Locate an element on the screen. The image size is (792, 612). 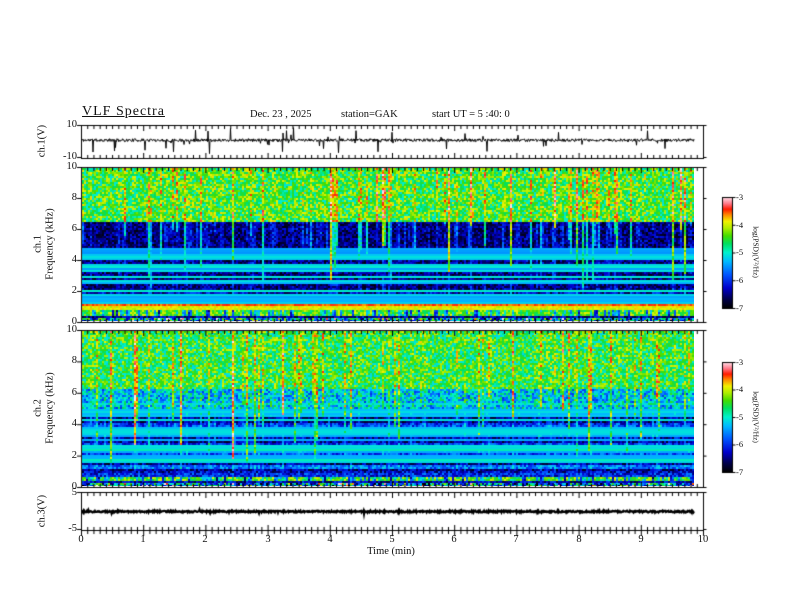
ch1-axis-label: ch.1(V) is located at coordinates (42, 141).